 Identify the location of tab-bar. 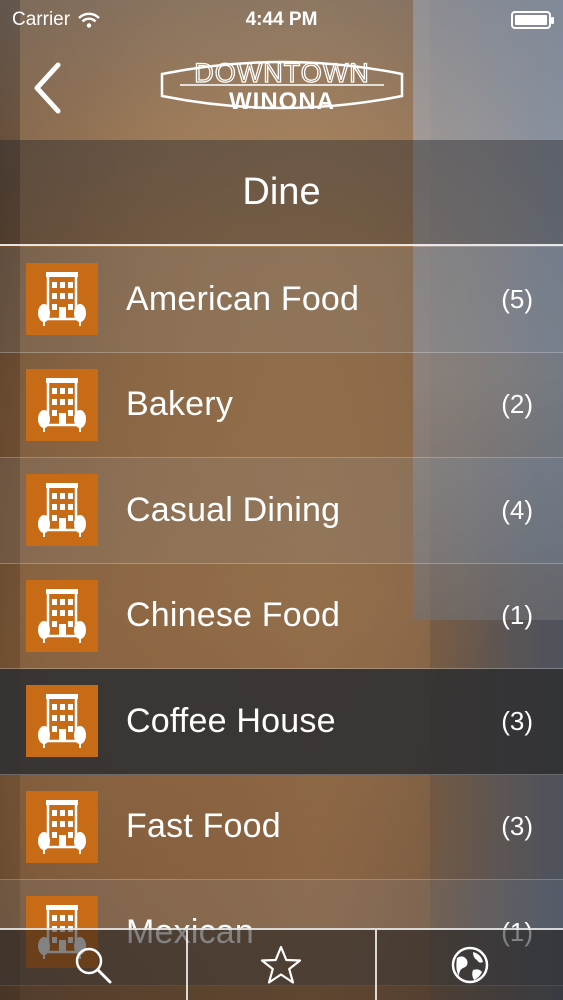
(281, 964).